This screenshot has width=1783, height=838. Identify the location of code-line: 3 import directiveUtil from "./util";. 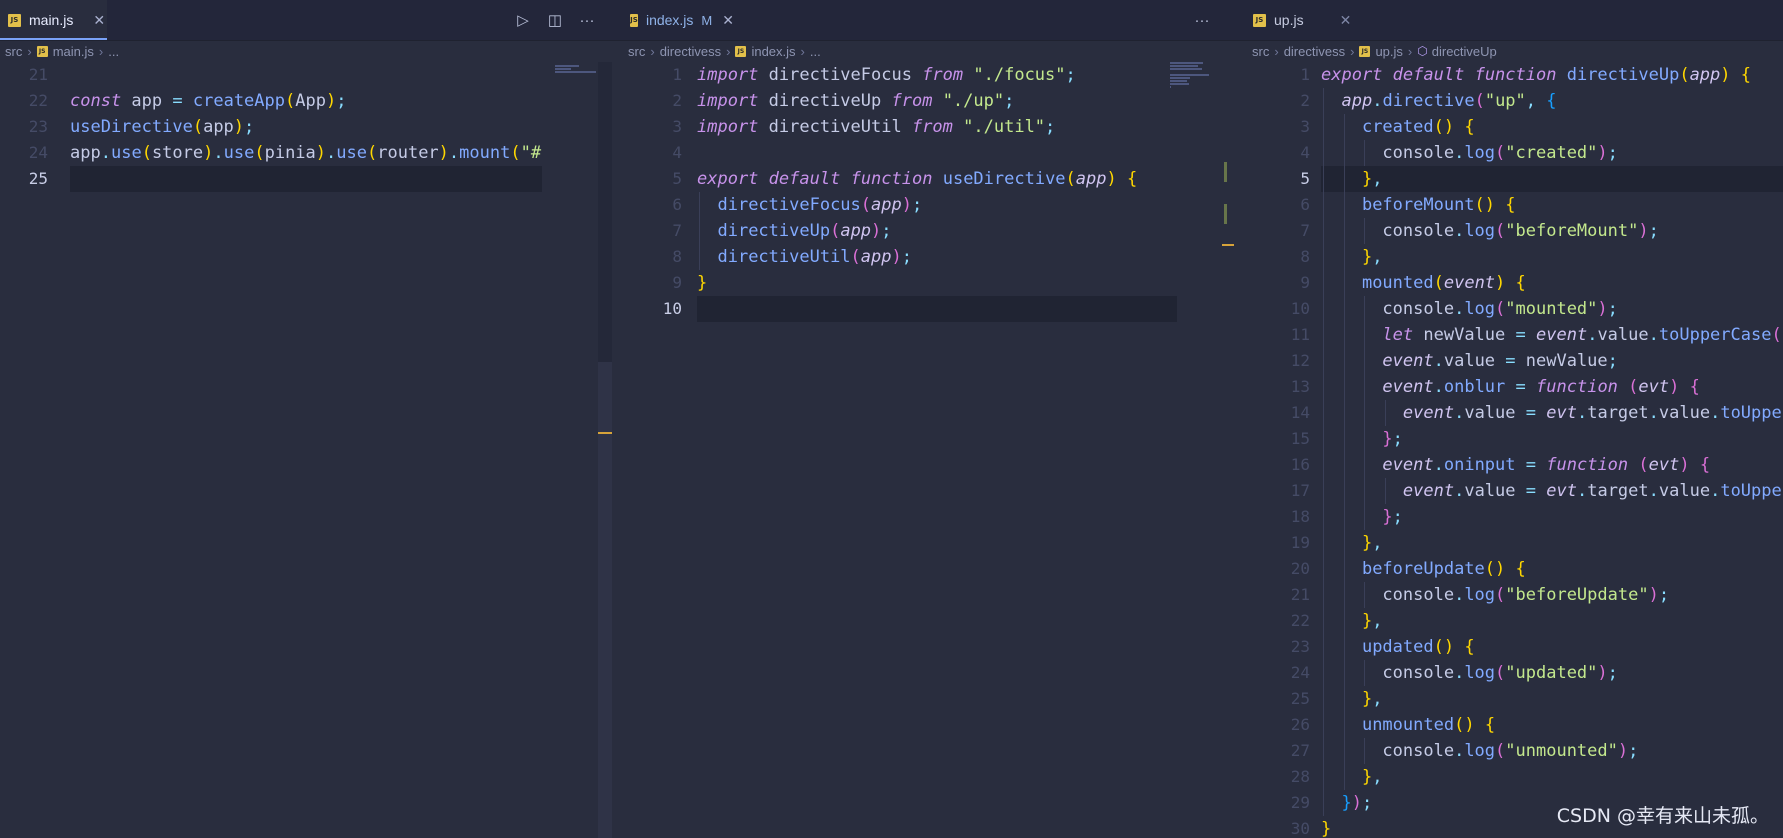
(924, 127).